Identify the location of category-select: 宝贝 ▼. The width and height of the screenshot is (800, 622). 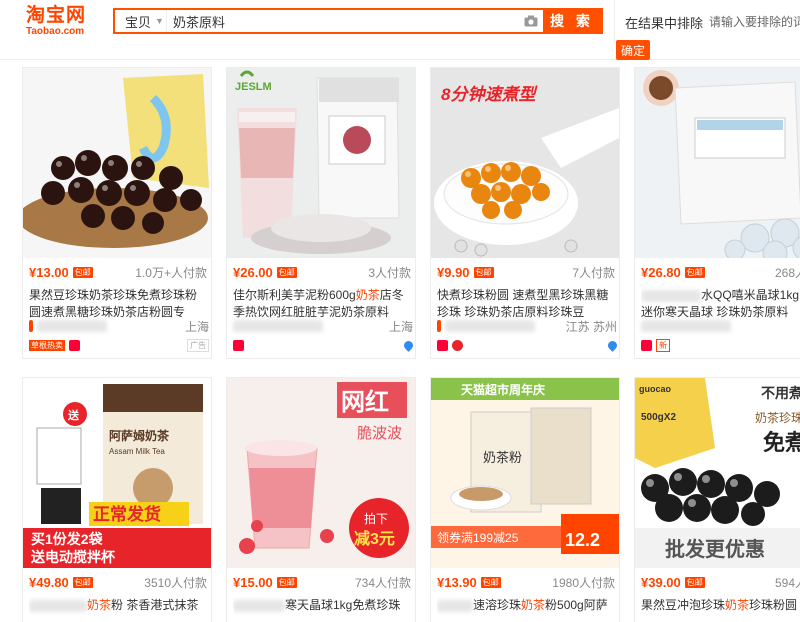
(141, 21).